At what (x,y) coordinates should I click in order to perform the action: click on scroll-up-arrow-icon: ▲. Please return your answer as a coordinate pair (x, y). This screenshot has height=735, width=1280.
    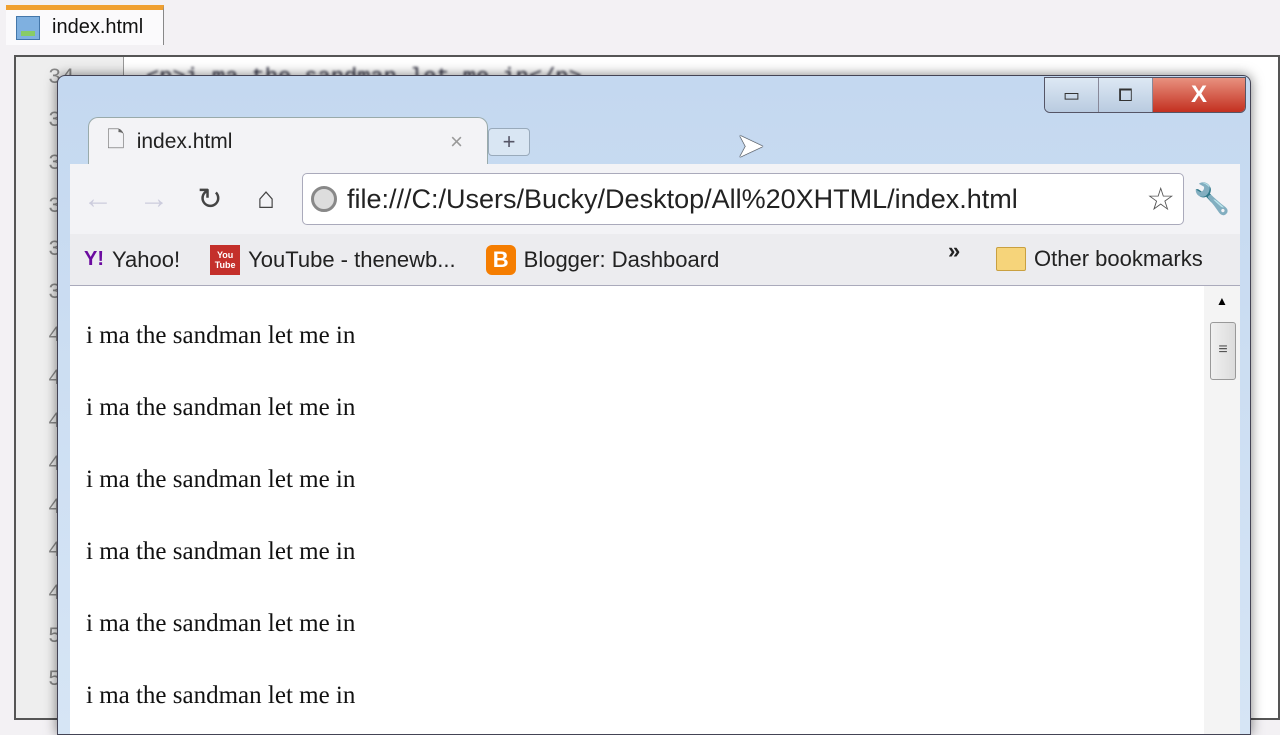
    Looking at the image, I should click on (1222, 297).